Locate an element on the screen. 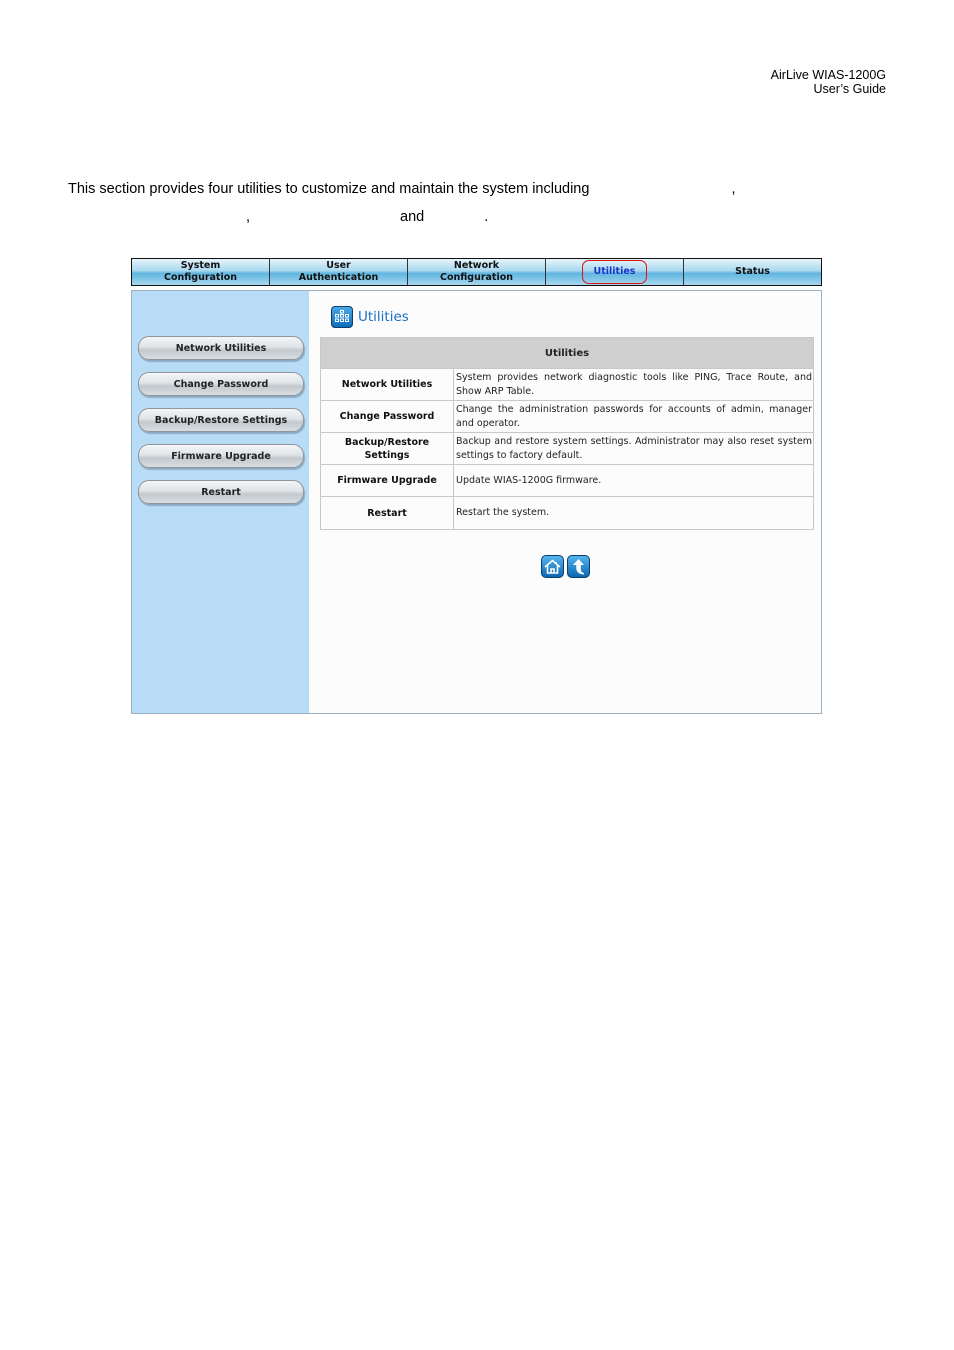  sidebar-button-restart: Restart is located at coordinates (221, 492).